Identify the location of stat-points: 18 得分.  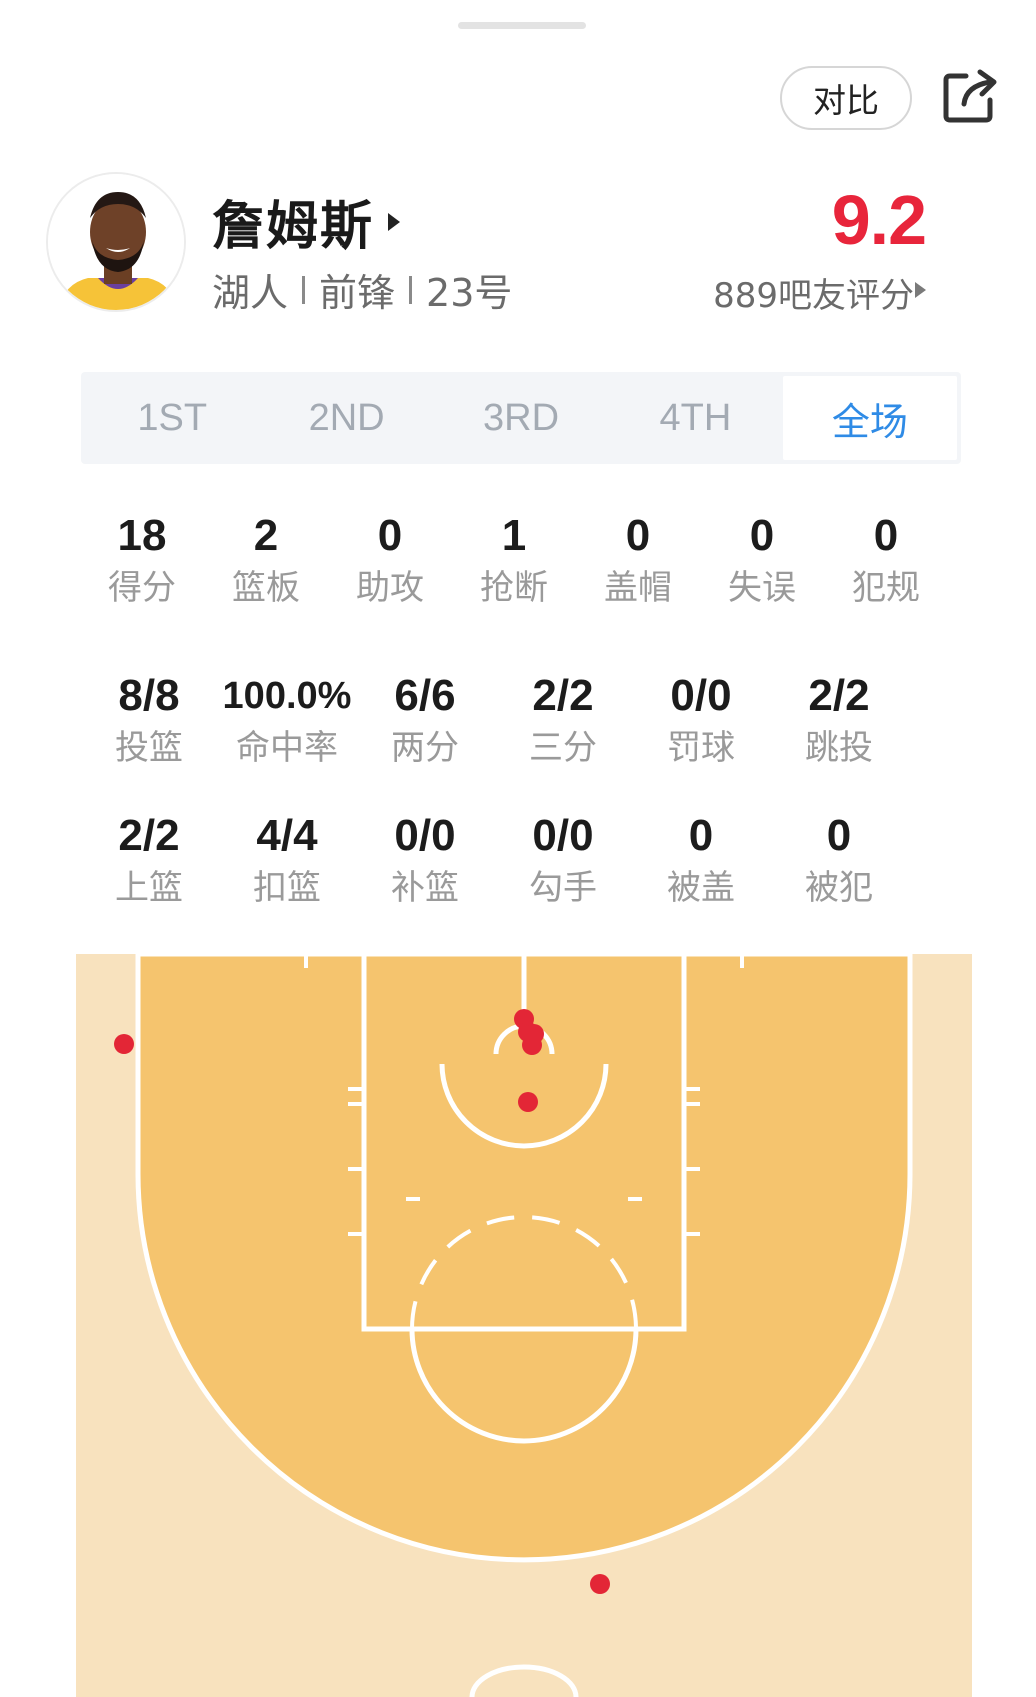
(142, 559).